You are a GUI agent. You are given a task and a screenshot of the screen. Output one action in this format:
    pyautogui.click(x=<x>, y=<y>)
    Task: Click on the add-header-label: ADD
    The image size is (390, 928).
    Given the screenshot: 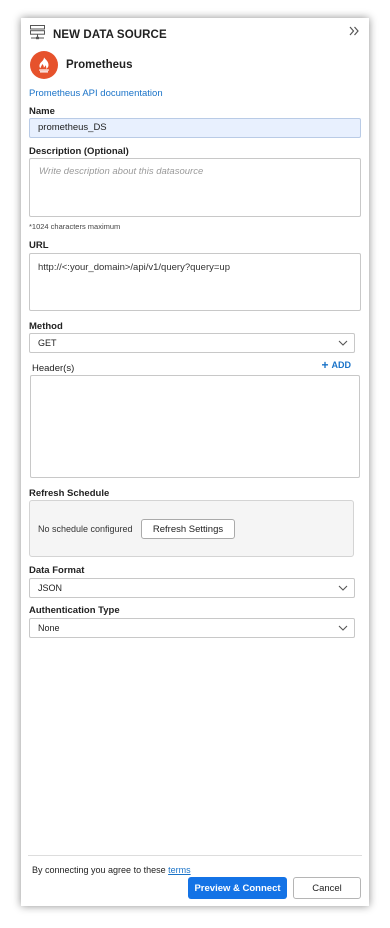 What is the action you would take?
    pyautogui.click(x=341, y=365)
    